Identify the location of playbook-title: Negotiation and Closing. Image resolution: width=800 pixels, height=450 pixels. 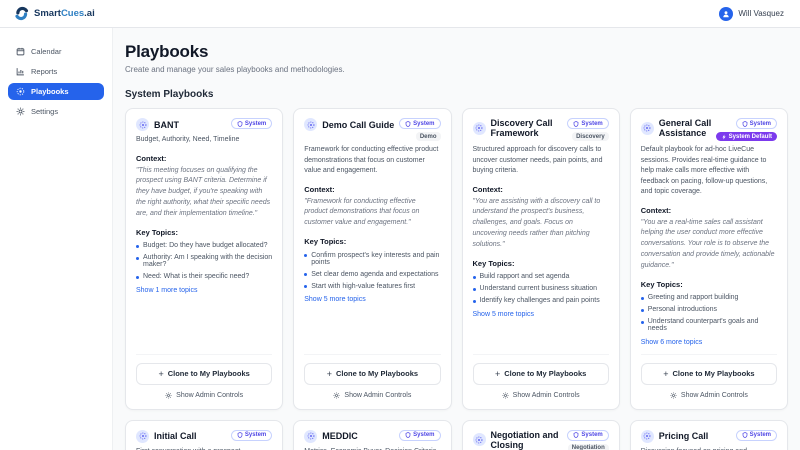
(524, 439).